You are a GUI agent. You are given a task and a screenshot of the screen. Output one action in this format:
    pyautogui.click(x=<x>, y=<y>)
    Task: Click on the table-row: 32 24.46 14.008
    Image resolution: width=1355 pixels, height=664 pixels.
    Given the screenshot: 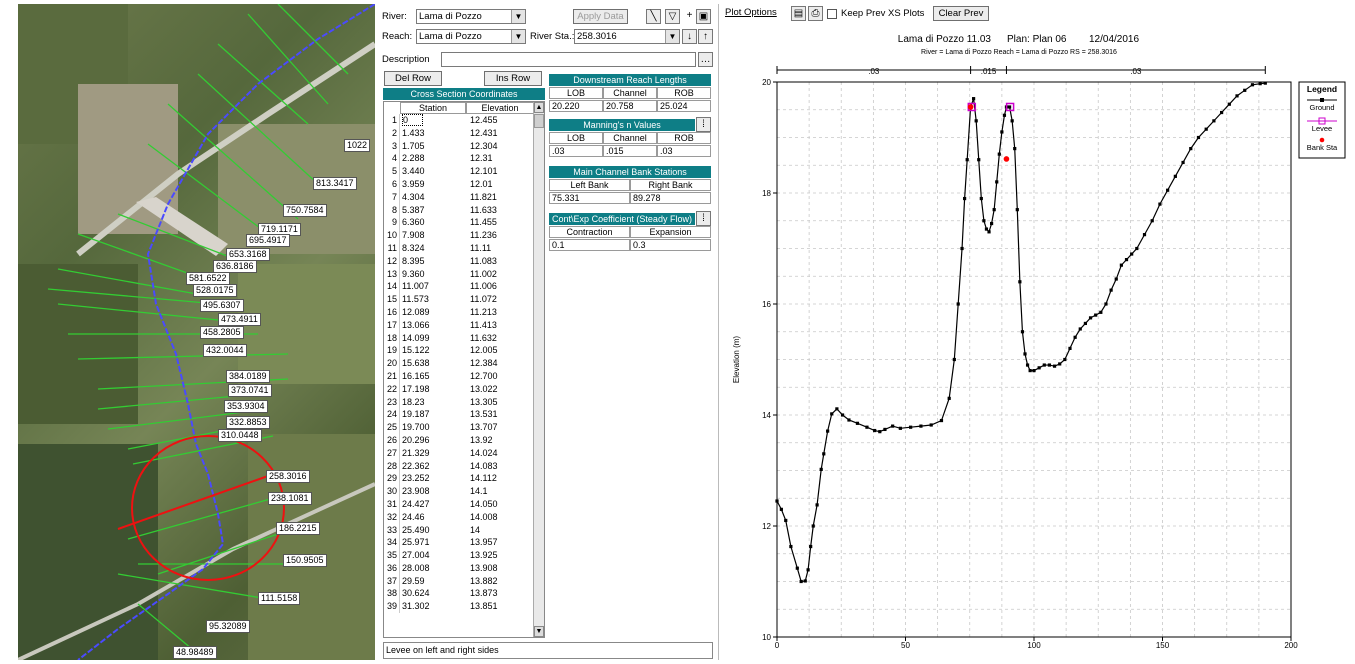 What is the action you would take?
    pyautogui.click(x=459, y=517)
    